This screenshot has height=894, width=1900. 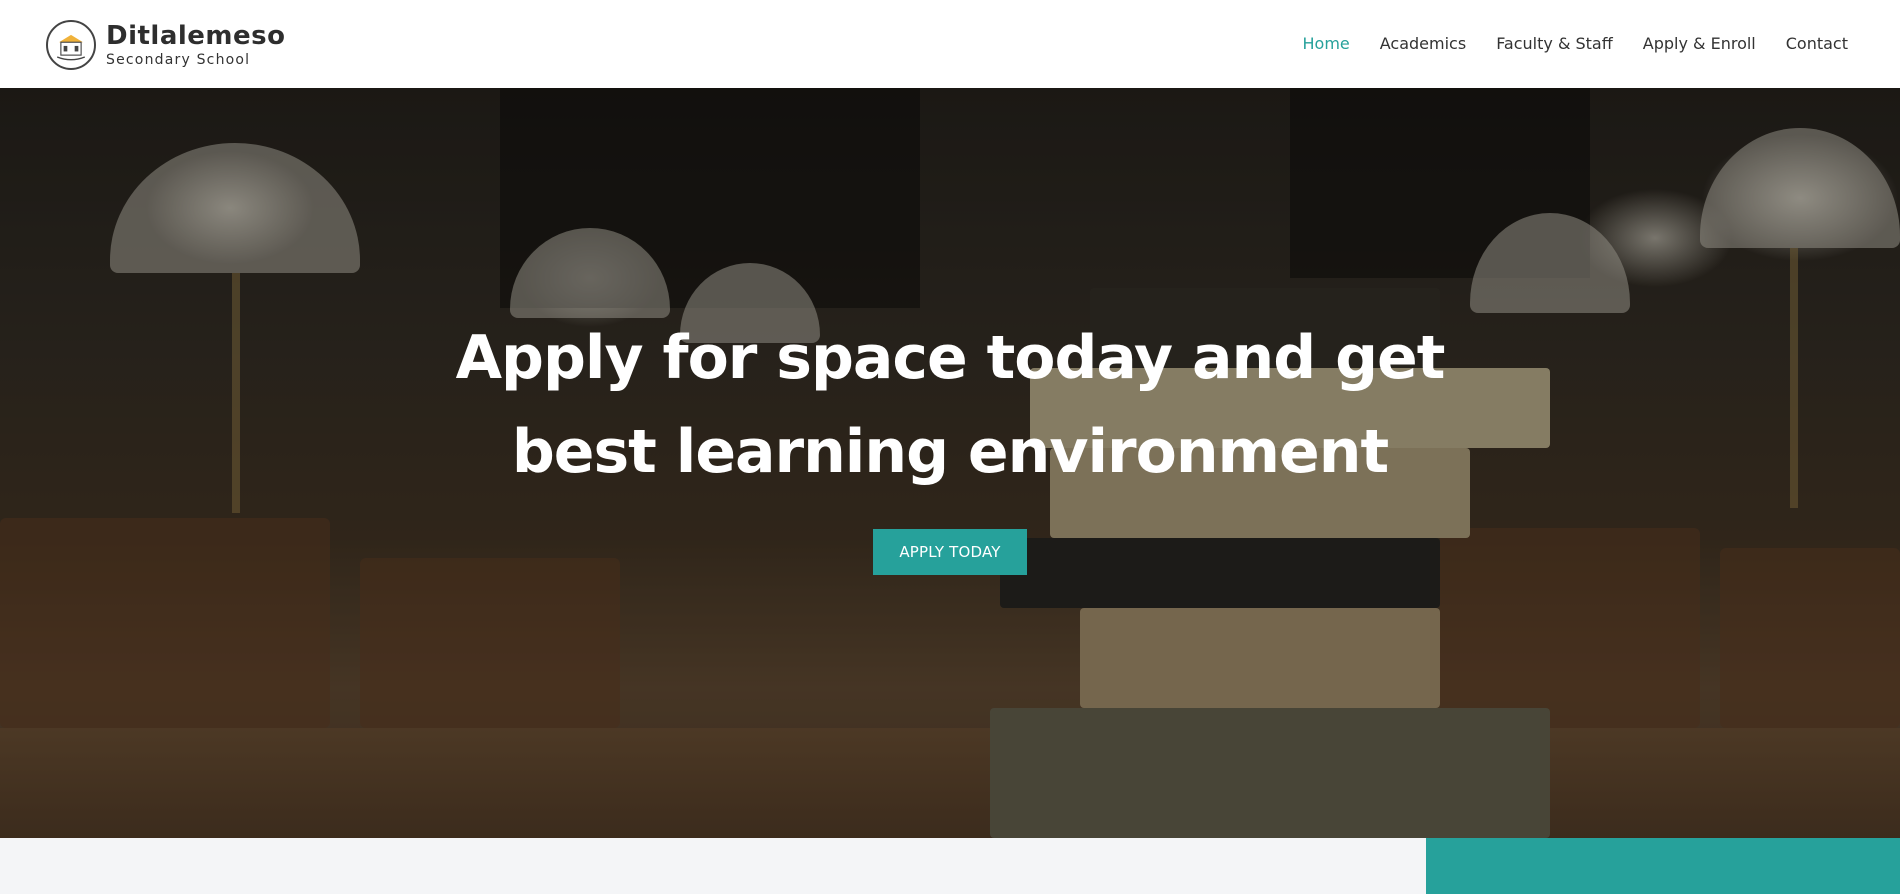 What do you see at coordinates (950, 452) in the screenshot?
I see `hero-title-line2: best learning environment` at bounding box center [950, 452].